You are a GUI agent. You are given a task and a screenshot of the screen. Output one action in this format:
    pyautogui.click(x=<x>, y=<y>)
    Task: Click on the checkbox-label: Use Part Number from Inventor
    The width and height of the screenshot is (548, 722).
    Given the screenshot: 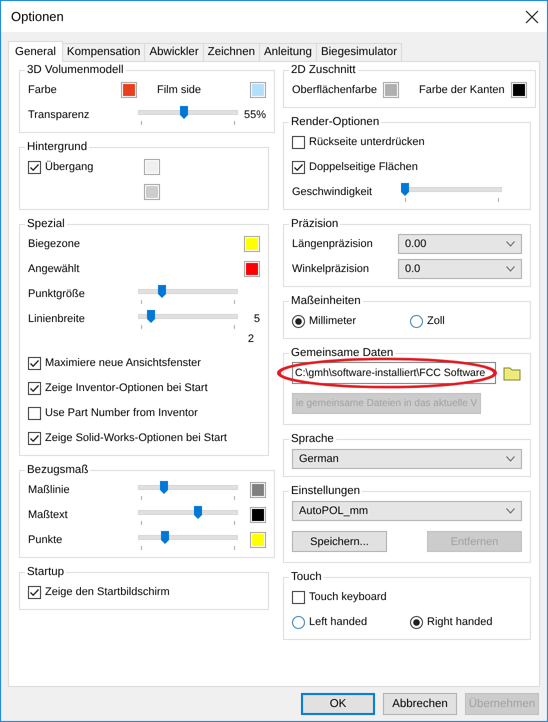 What is the action you would take?
    pyautogui.click(x=121, y=413)
    